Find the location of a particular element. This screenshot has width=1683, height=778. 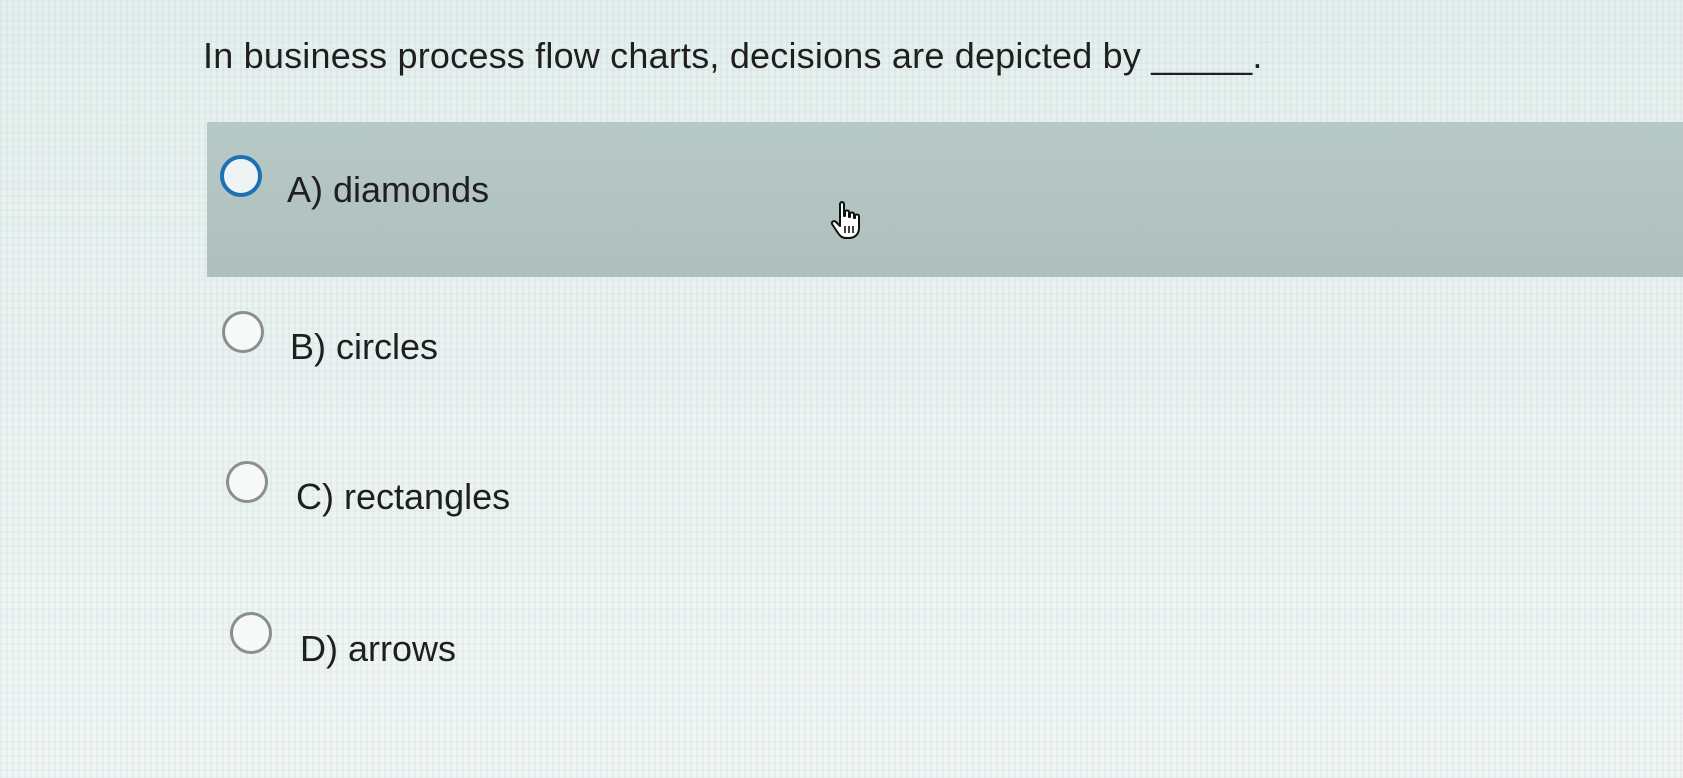

option-d-text: arrows is located at coordinates (402, 648).